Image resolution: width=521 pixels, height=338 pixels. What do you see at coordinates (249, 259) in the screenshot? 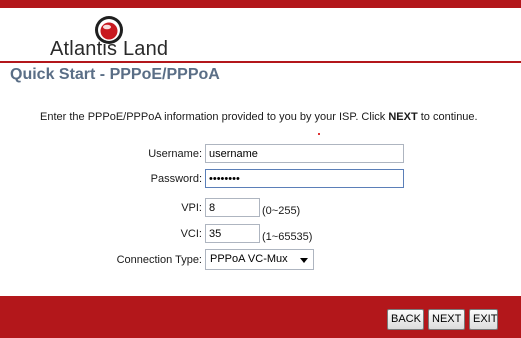
I see `connection-type-value: PPPoA VC-Mux` at bounding box center [249, 259].